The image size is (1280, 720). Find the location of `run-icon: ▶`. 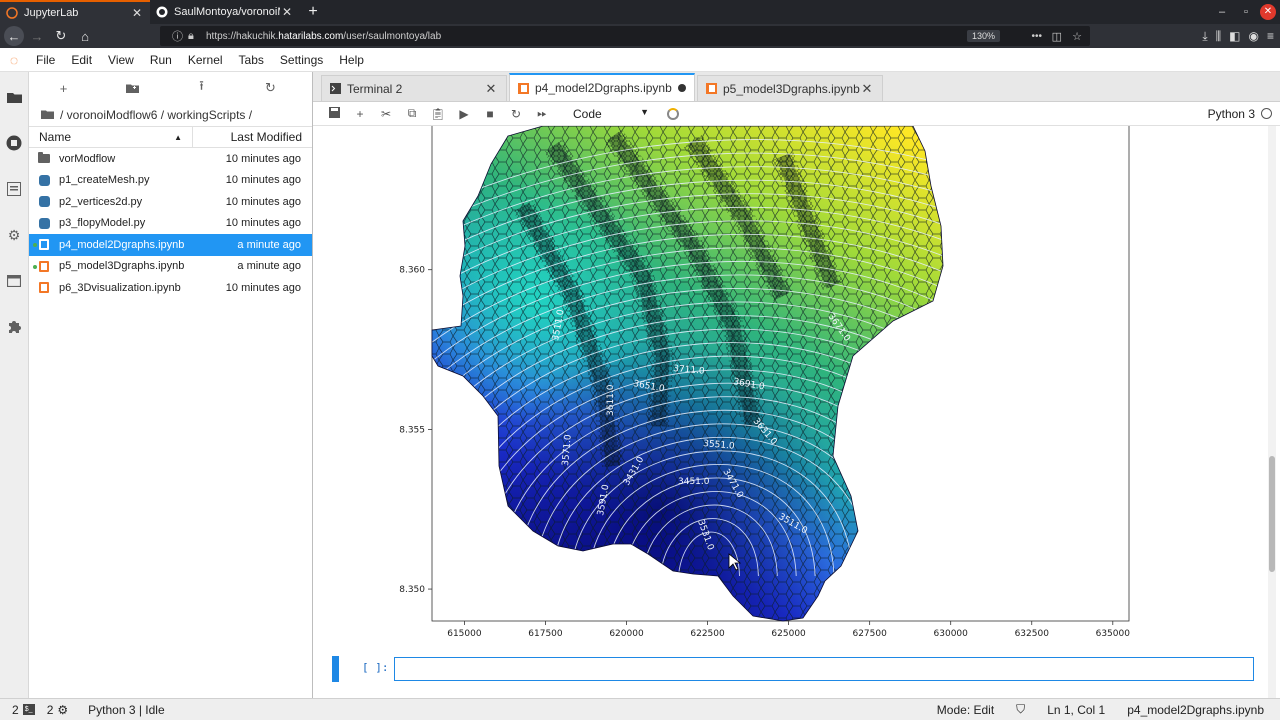

run-icon: ▶ is located at coordinates (464, 114).